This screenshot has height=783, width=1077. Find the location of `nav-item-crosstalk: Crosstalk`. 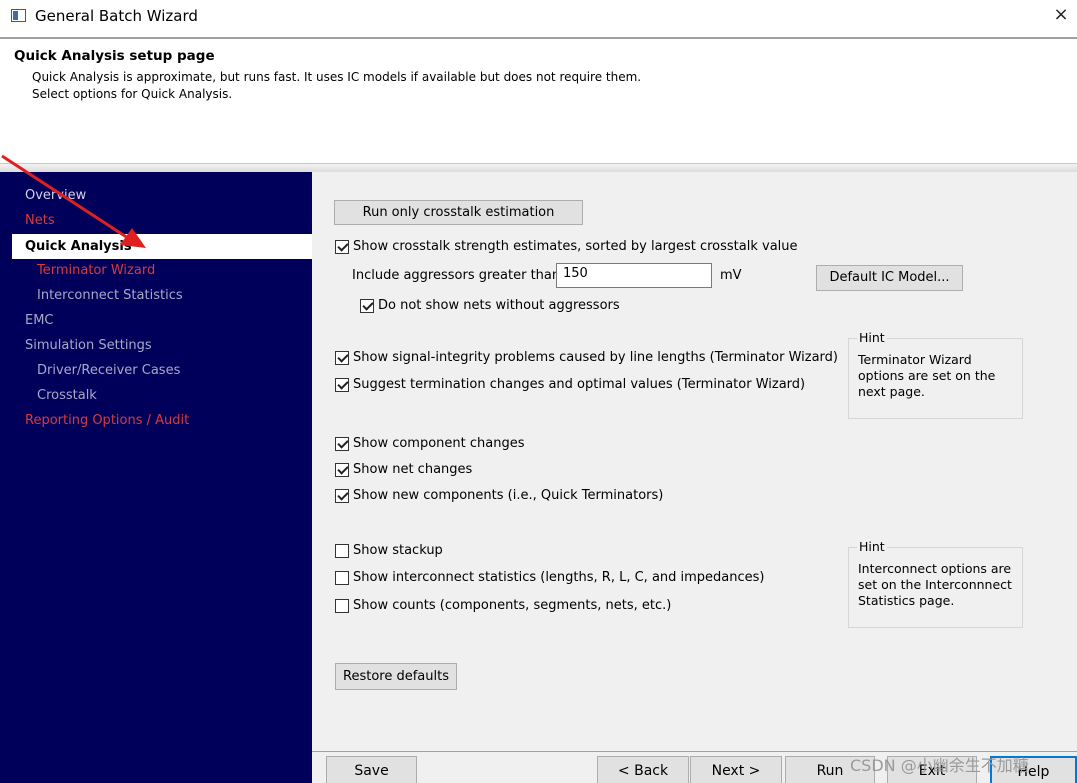

nav-item-crosstalk: Crosstalk is located at coordinates (67, 395).